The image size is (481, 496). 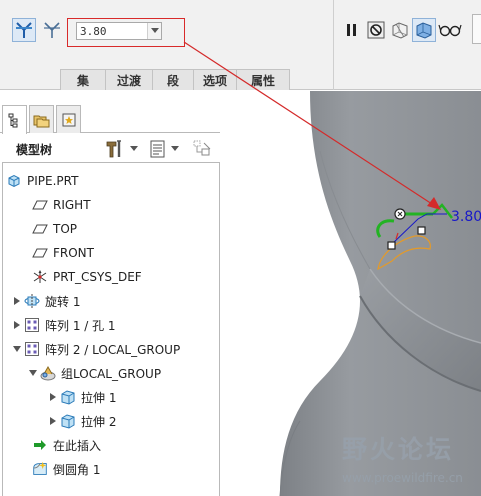 I want to click on tree-item: PRT_CSYS_DEF, so click(x=80, y=277).